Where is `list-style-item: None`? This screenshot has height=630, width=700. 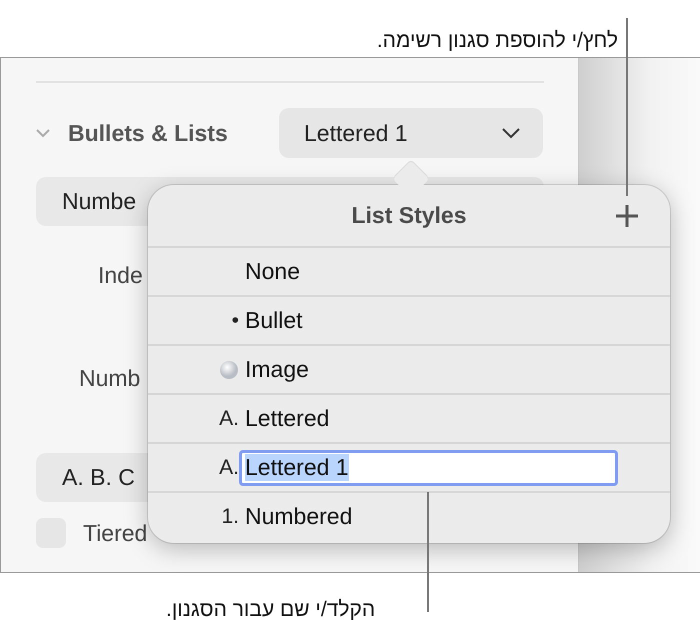 list-style-item: None is located at coordinates (272, 271).